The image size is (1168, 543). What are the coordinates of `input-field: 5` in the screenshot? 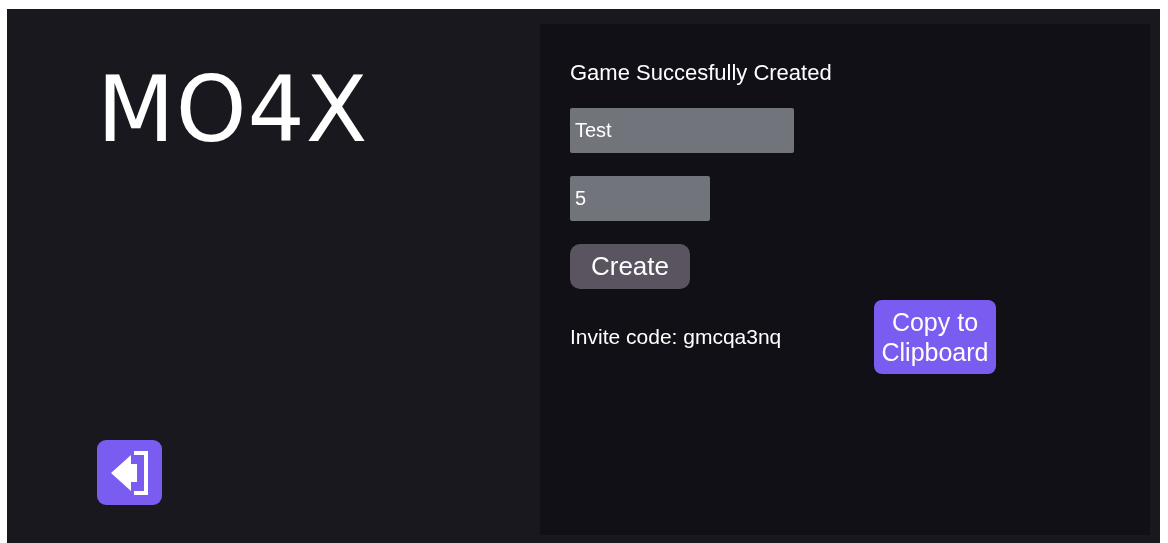 It's located at (640, 198).